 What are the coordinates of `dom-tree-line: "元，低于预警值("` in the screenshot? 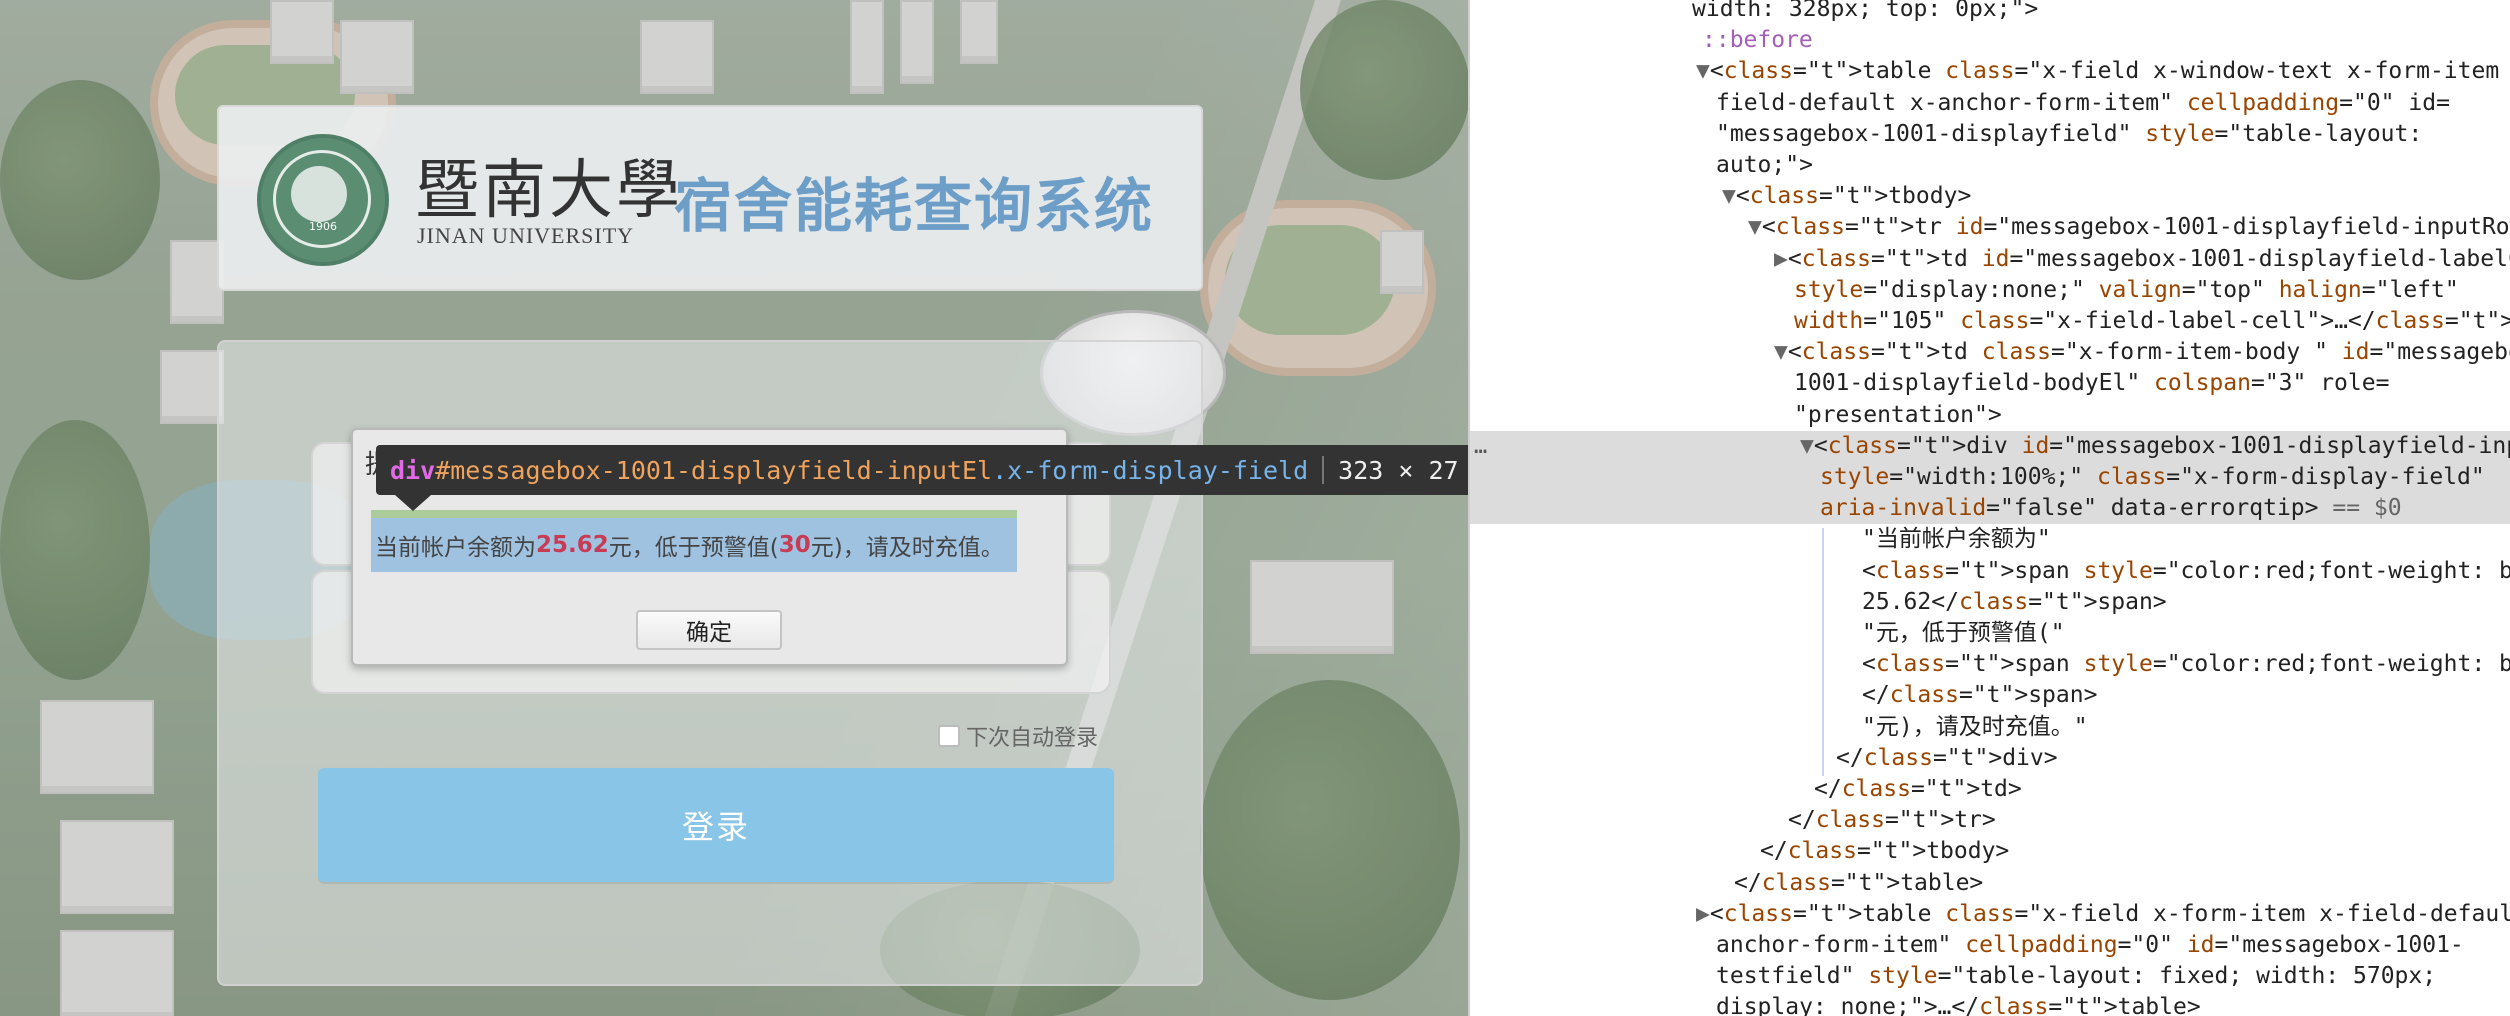 It's located at (1990, 633).